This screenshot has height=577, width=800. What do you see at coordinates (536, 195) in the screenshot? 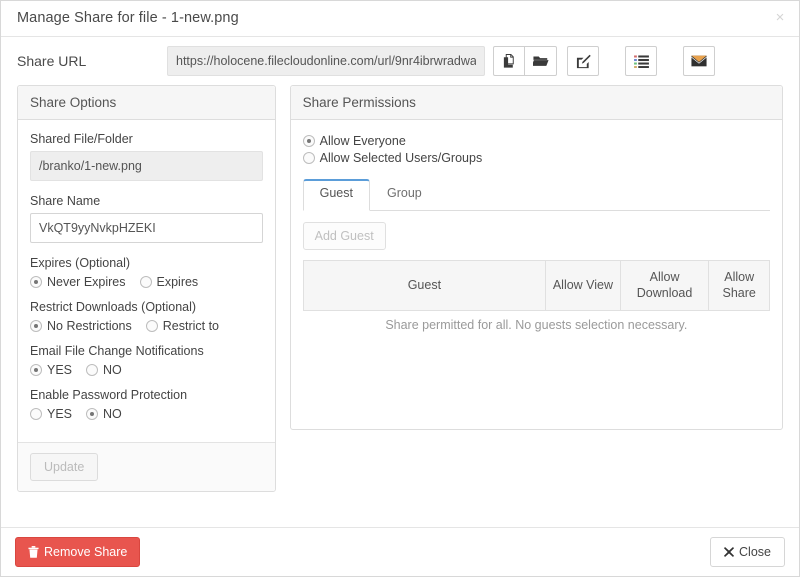
I see `permissions-tabs: Guest Group` at bounding box center [536, 195].